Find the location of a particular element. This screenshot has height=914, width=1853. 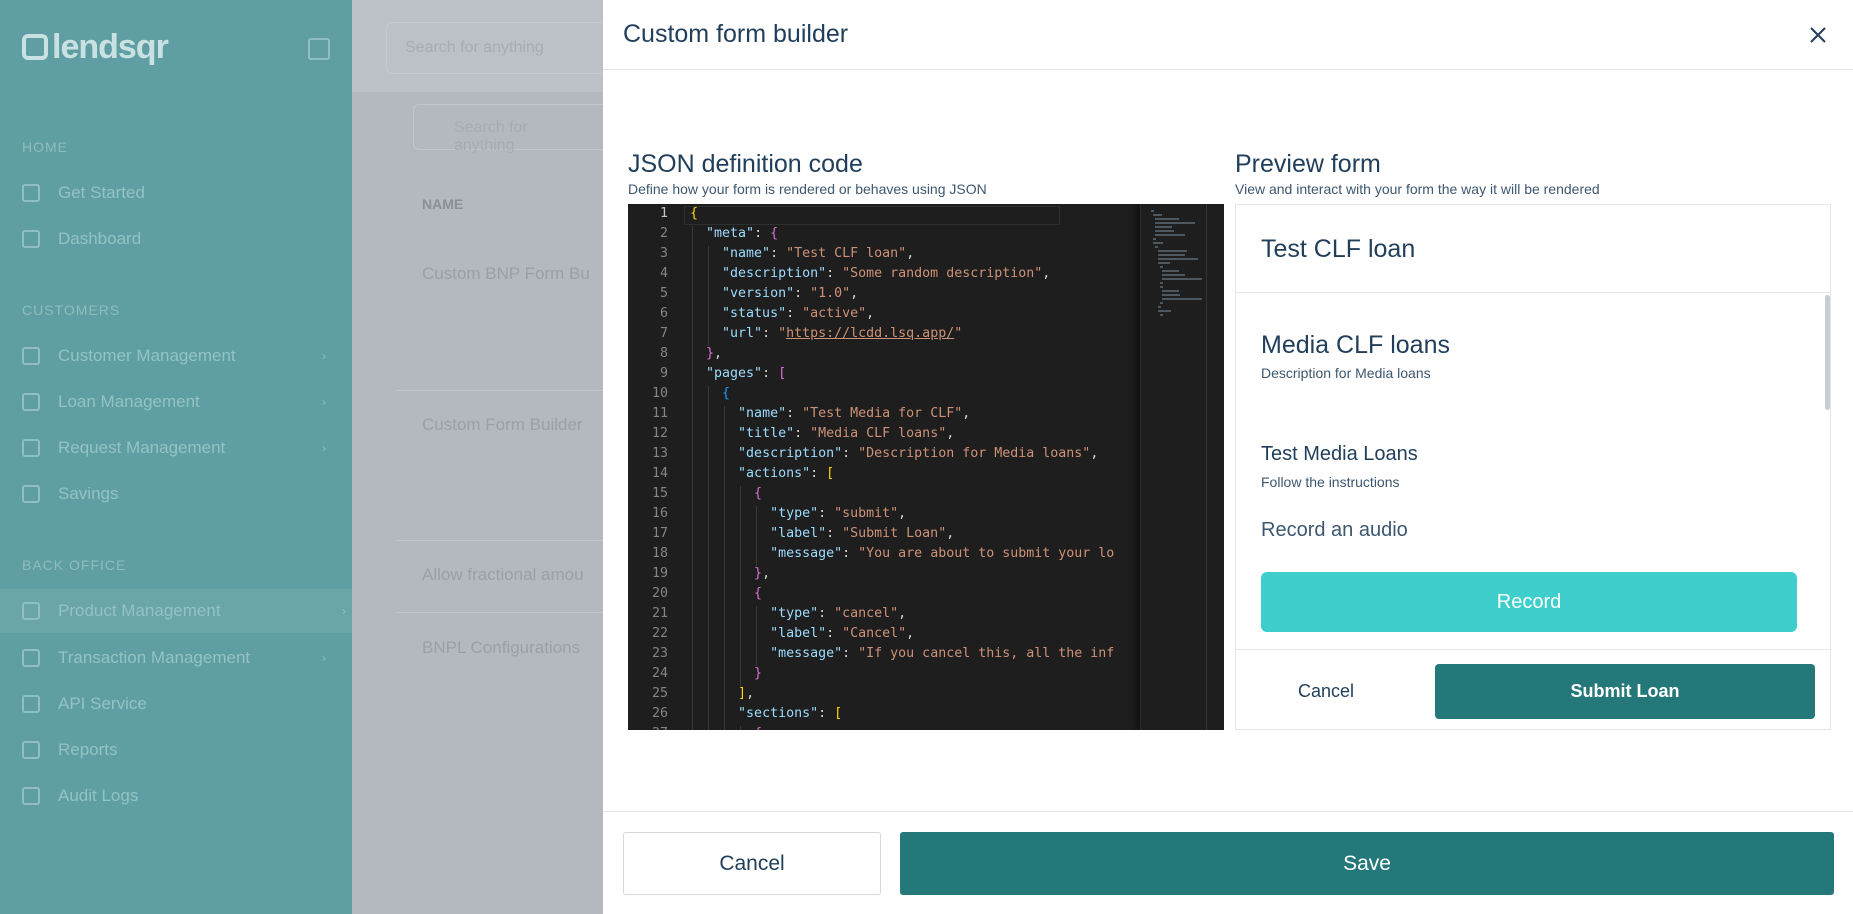

save-button: Save is located at coordinates (1367, 863).